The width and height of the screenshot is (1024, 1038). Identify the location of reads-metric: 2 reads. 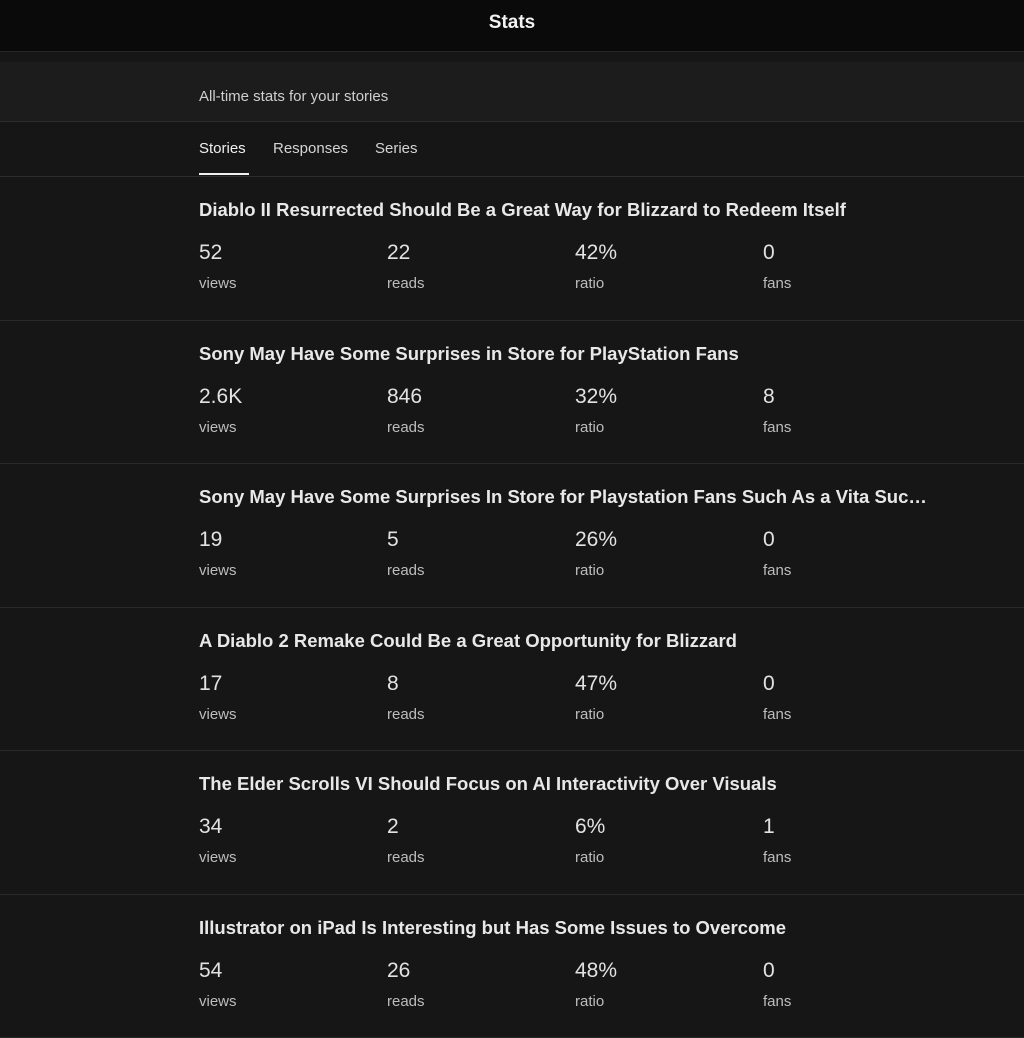
(472, 840).